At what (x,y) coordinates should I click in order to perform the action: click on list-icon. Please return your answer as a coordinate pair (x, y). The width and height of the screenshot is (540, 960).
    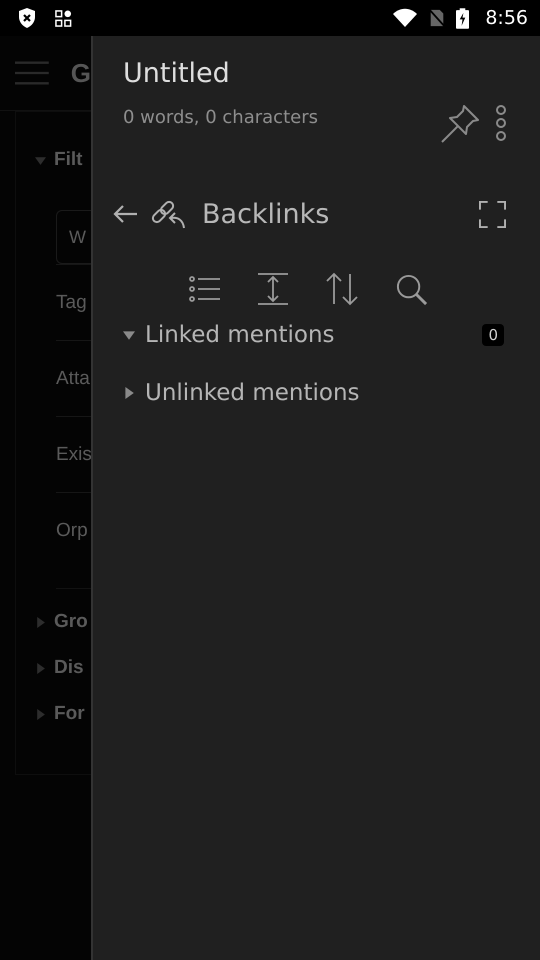
    Looking at the image, I should click on (204, 289).